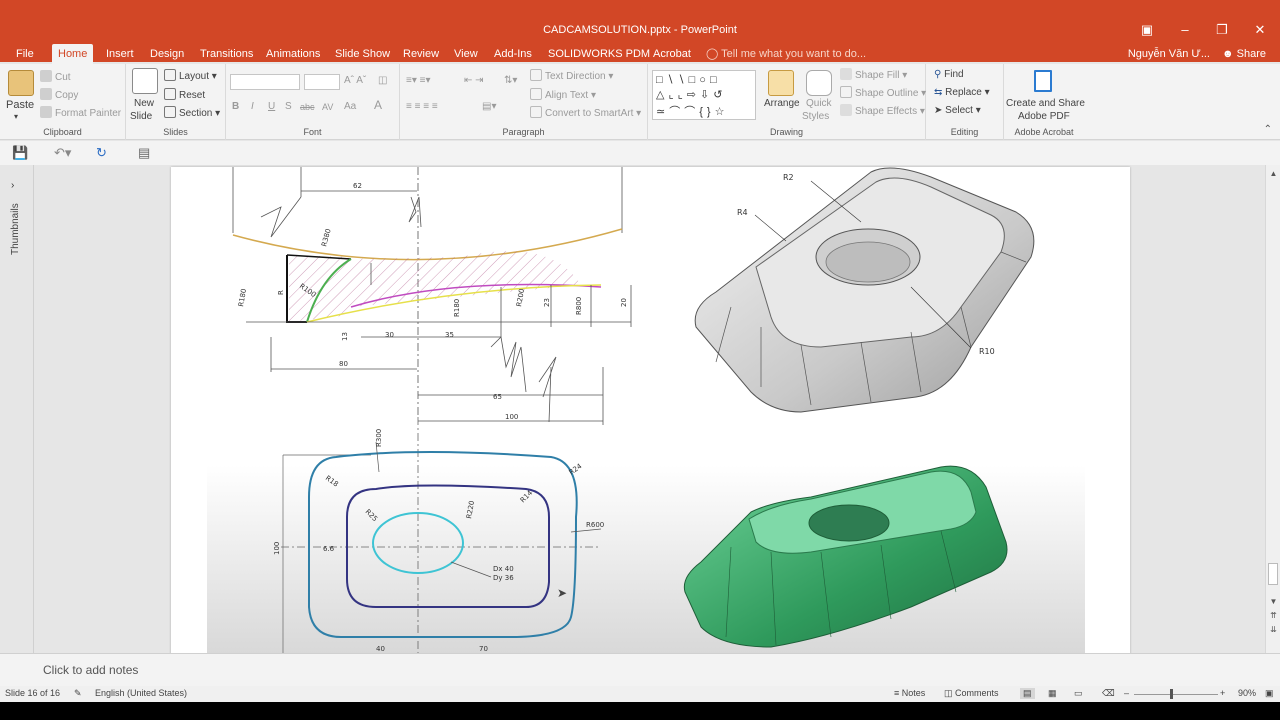 This screenshot has height=720, width=1280. I want to click on reading-view-icon: ▭, so click(1078, 693).